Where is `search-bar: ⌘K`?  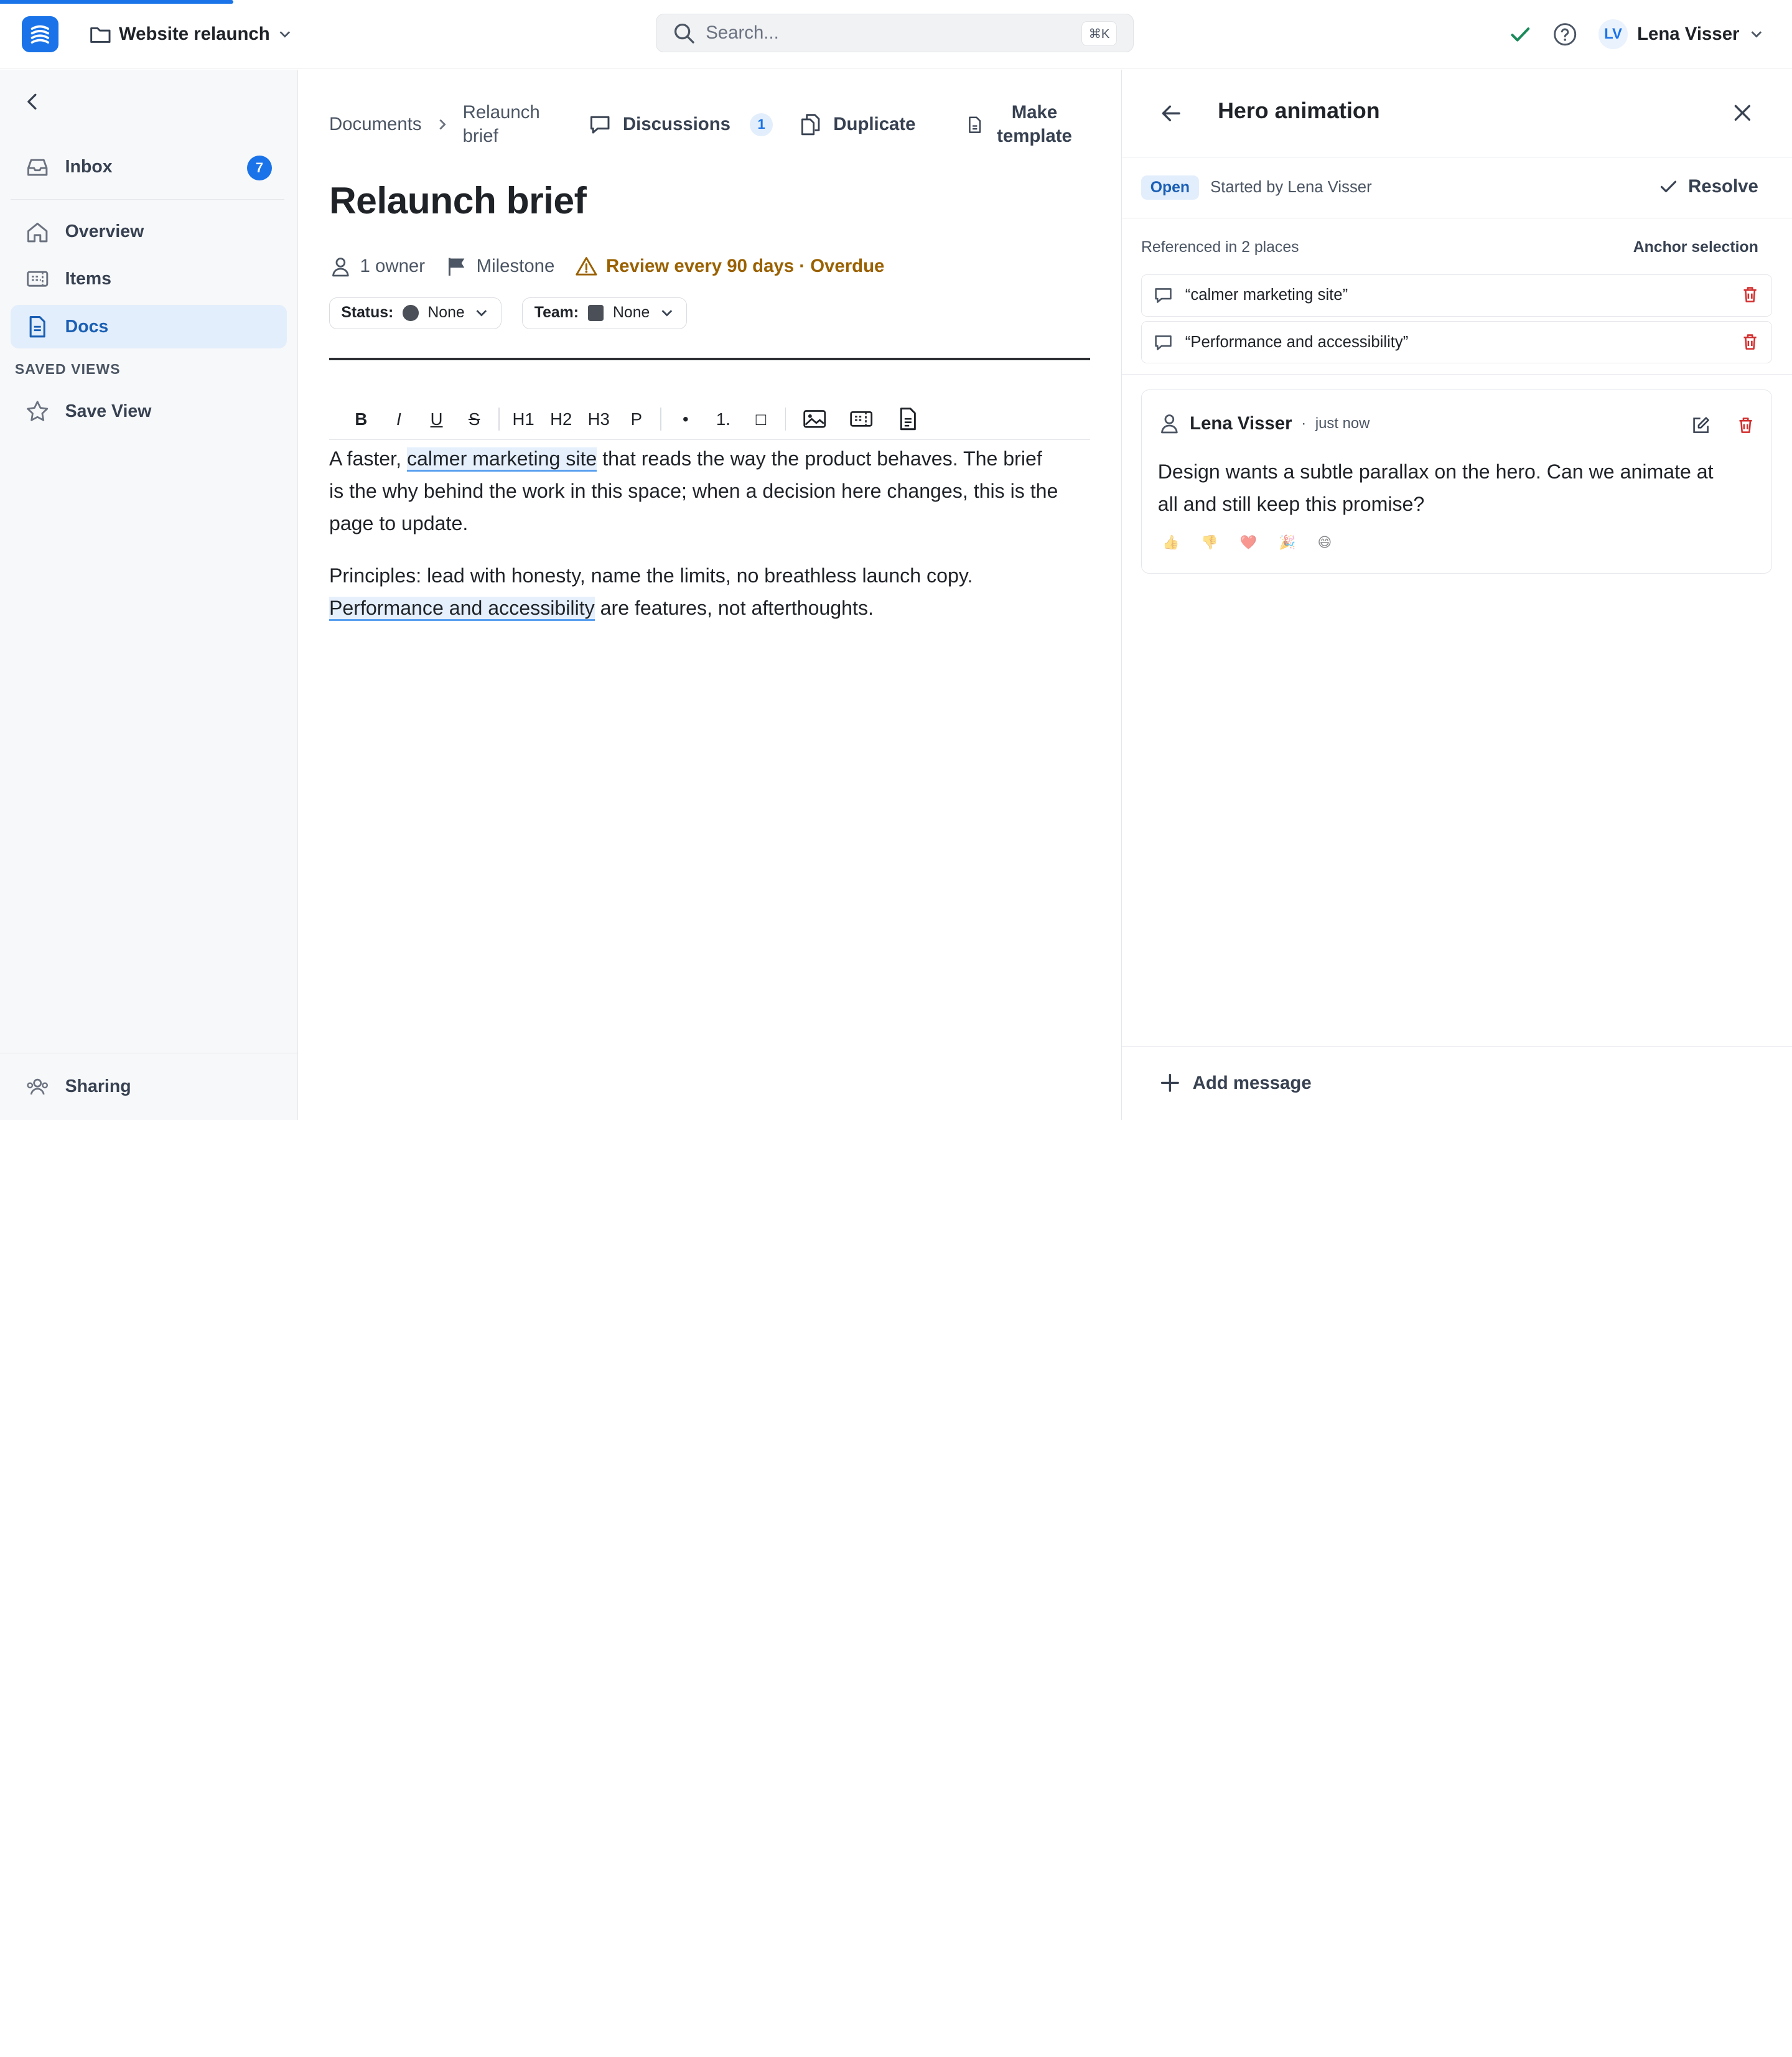 search-bar: ⌘K is located at coordinates (895, 33).